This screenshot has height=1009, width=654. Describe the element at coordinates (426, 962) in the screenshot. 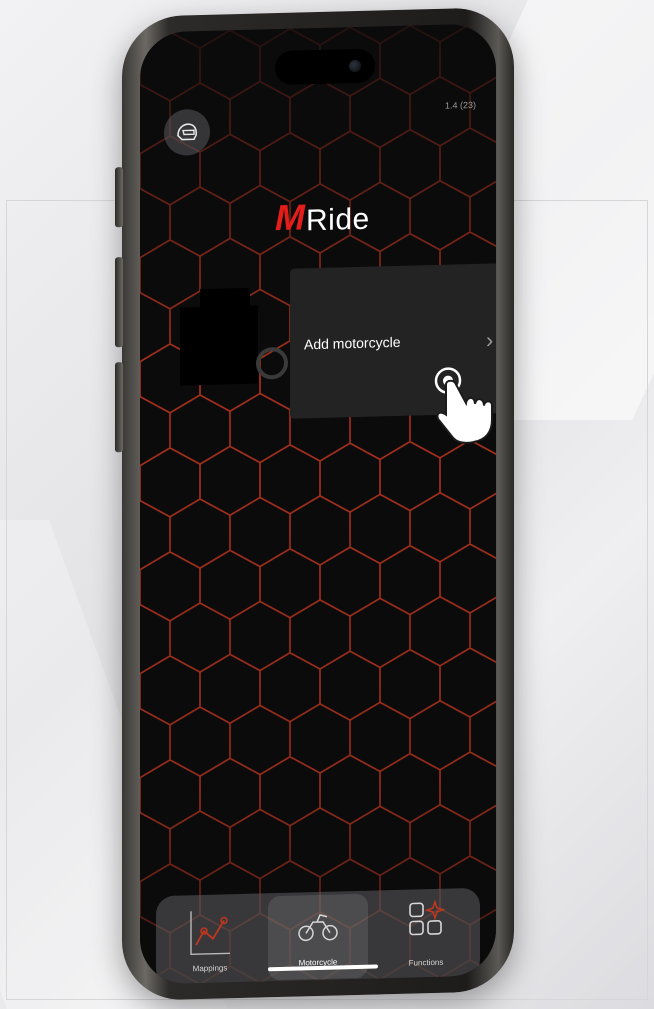

I see `tab-functions-label: Functions` at that location.